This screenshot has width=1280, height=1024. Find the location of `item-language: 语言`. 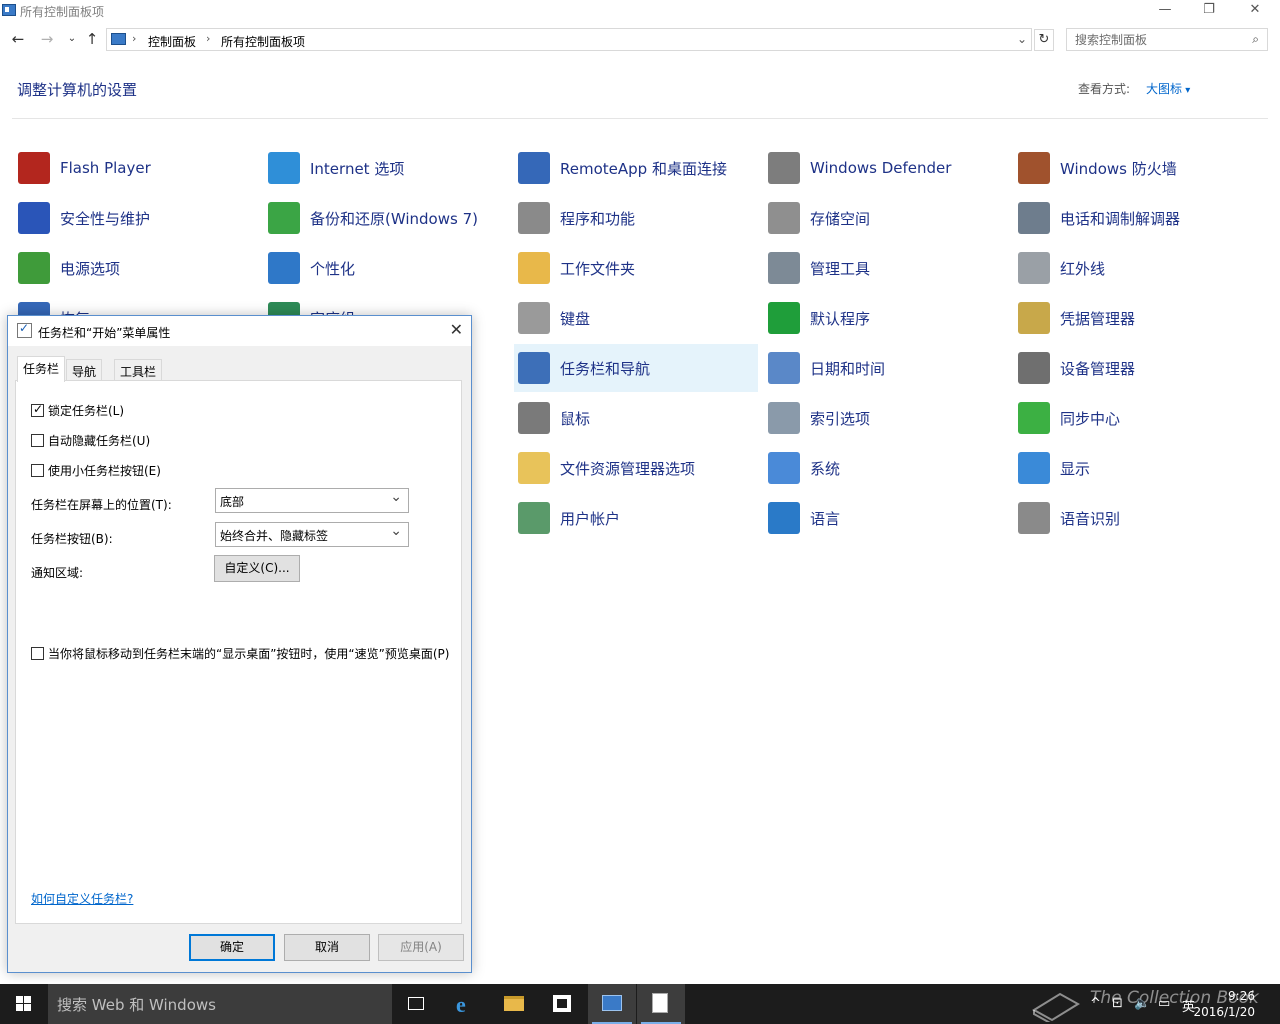

item-language: 语言 is located at coordinates (886, 518).